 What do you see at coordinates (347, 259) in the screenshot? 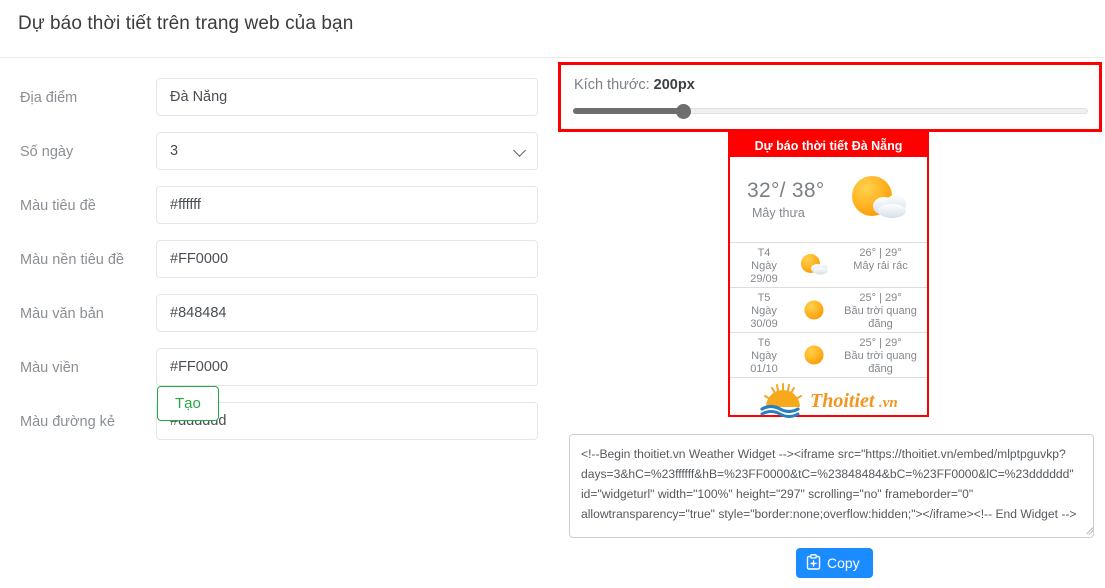
I see `title-bg-color-input` at bounding box center [347, 259].